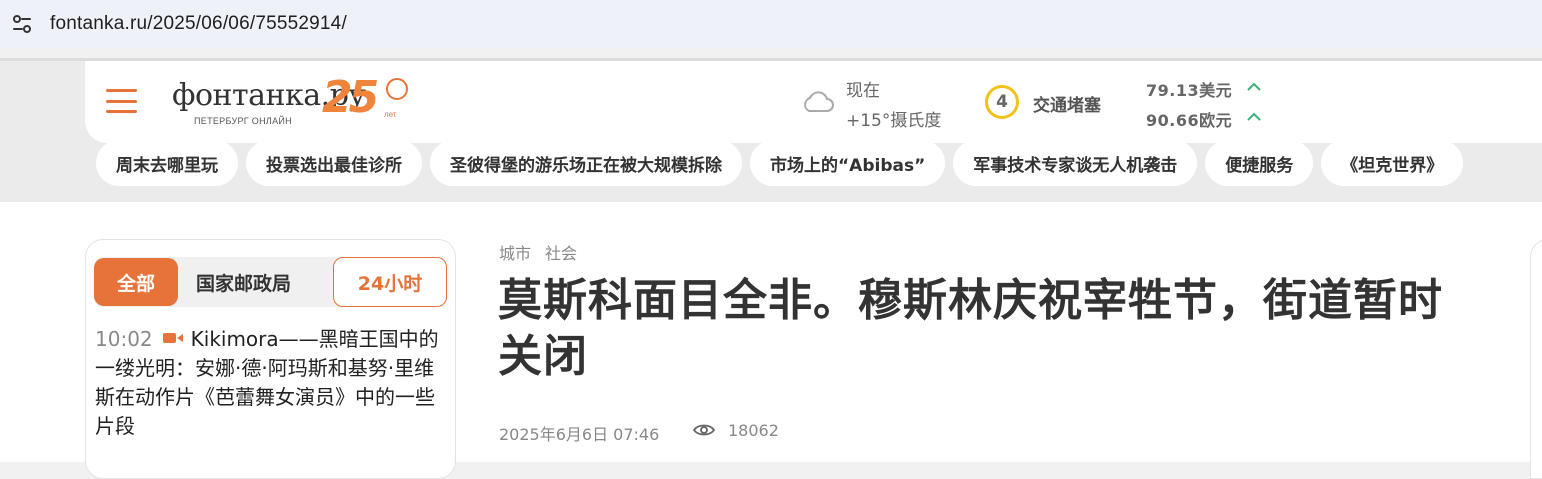 The width and height of the screenshot is (1542, 479). What do you see at coordinates (1075, 163) in the screenshot?
I see `topic-chip: 军事技术专家谈无人机袭击` at bounding box center [1075, 163].